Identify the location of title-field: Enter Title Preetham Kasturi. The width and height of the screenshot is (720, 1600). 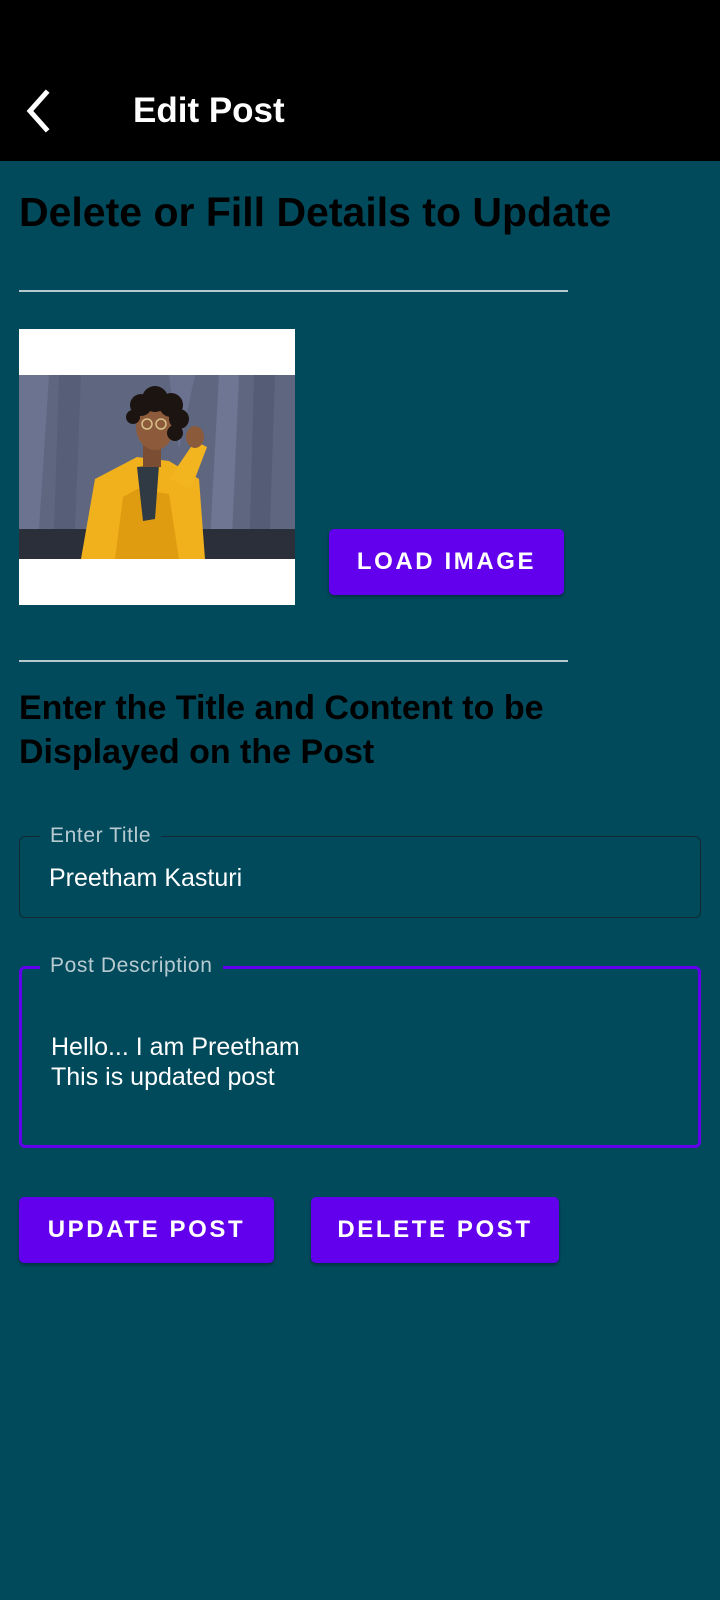
(360, 871).